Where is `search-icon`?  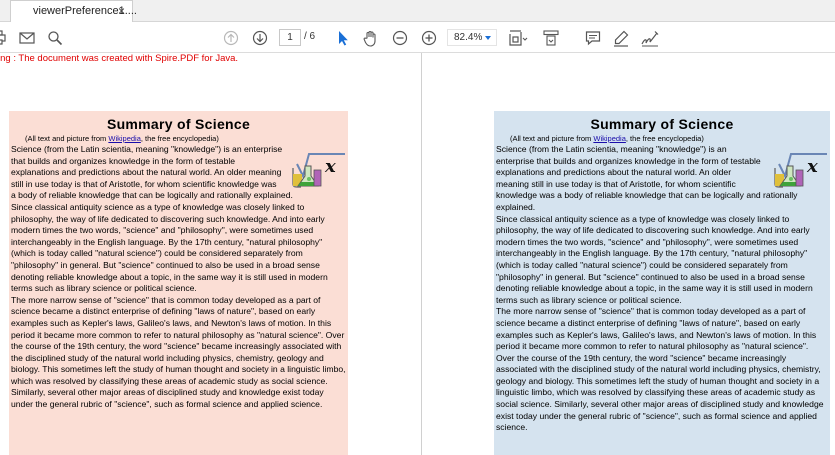 search-icon is located at coordinates (55, 38).